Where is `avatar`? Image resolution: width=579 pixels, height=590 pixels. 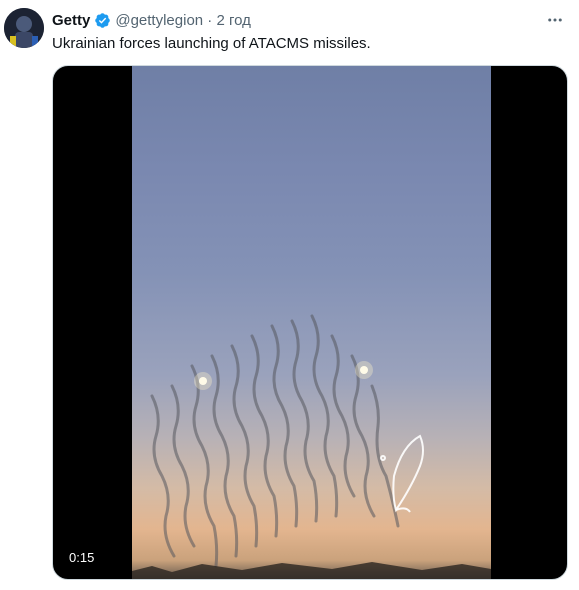
avatar is located at coordinates (24, 28).